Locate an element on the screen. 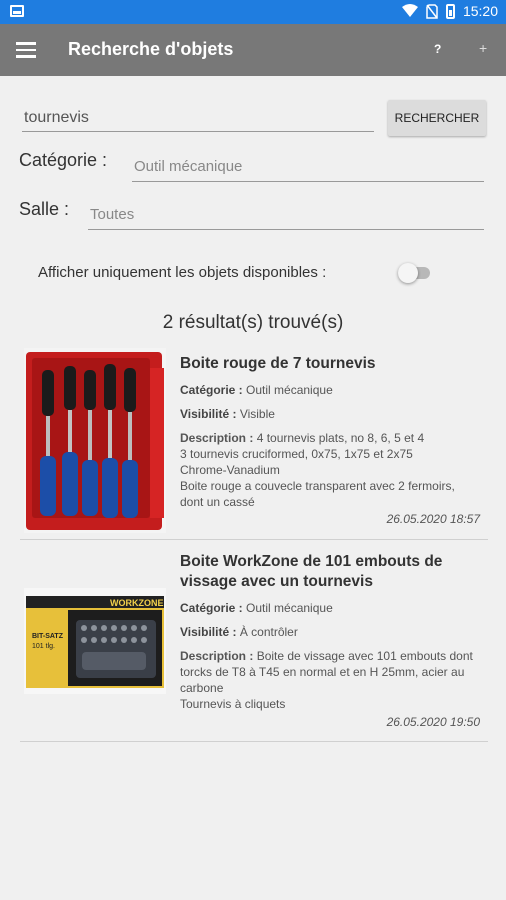 The height and width of the screenshot is (900, 506). room-label: Salle : is located at coordinates (44, 209).